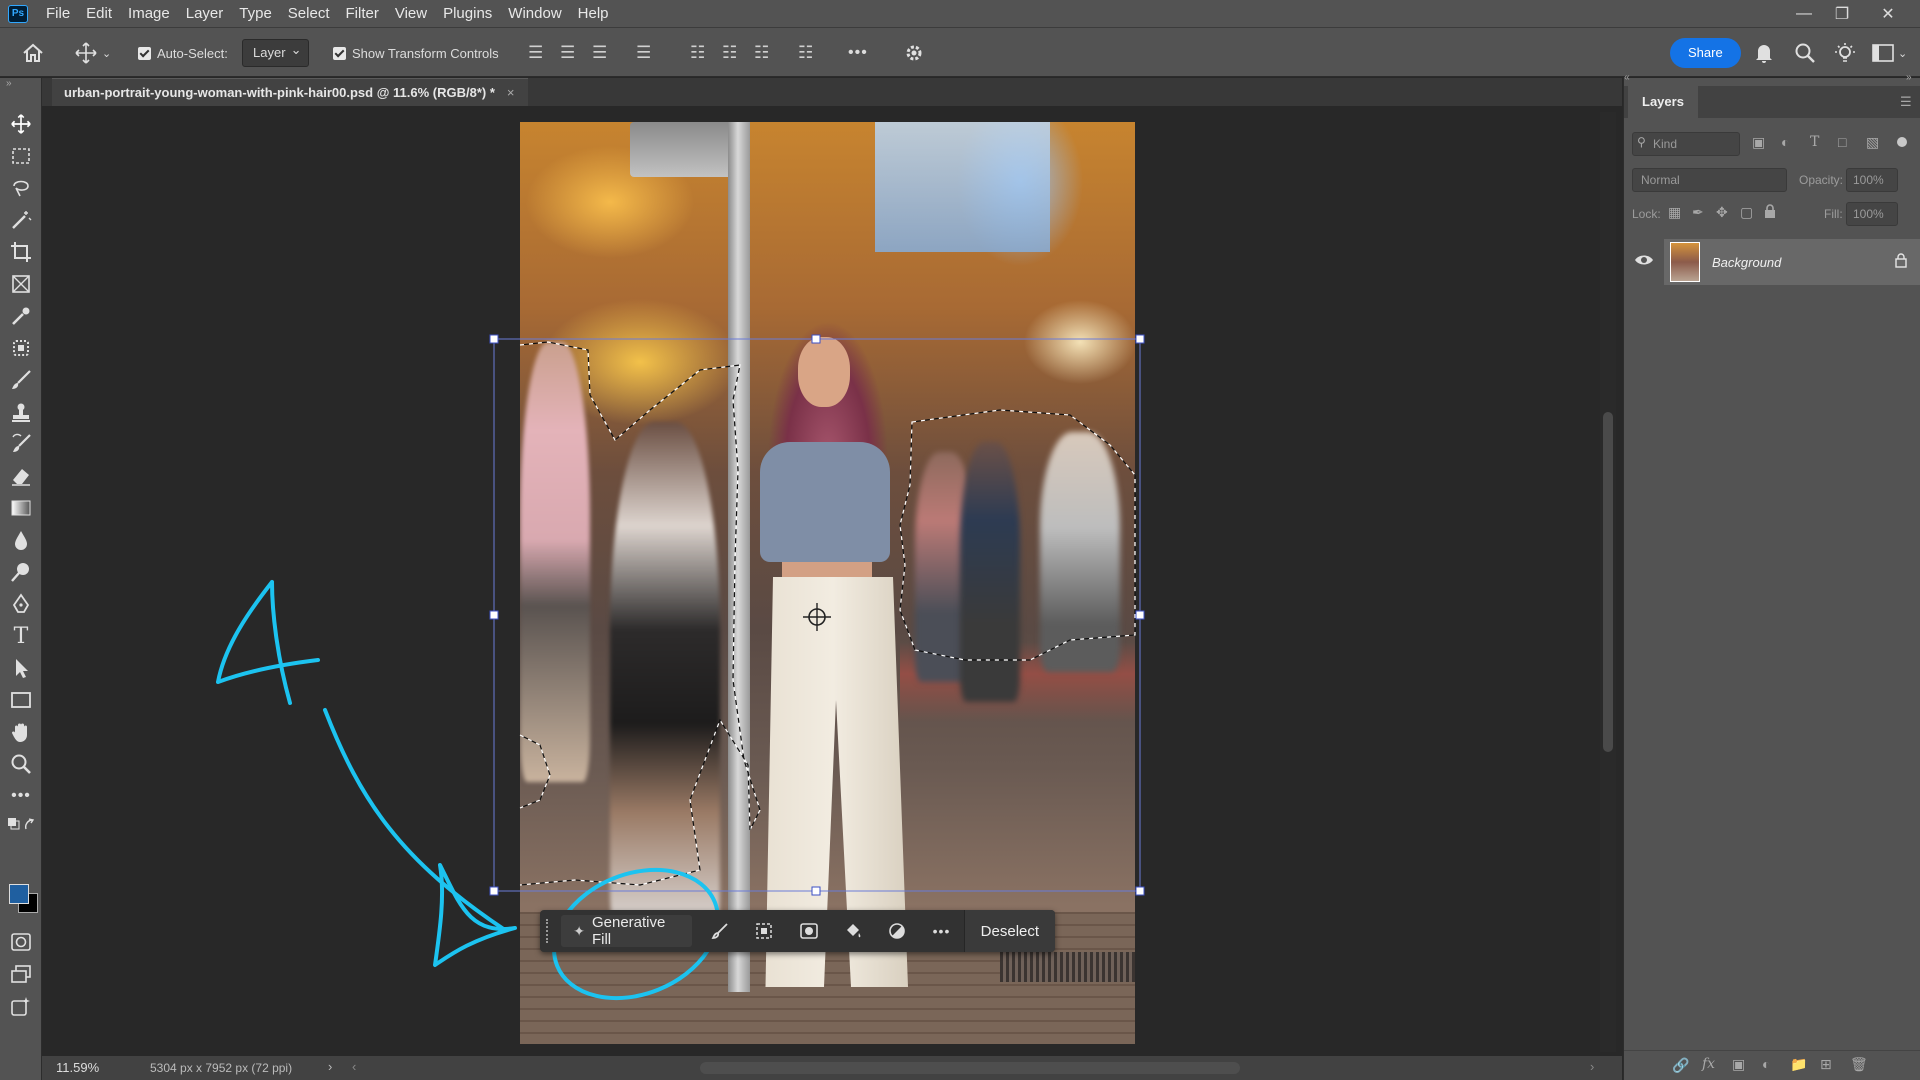 The width and height of the screenshot is (1920, 1080). Describe the element at coordinates (309, 13) in the screenshot. I see `menu-select: Select` at that location.